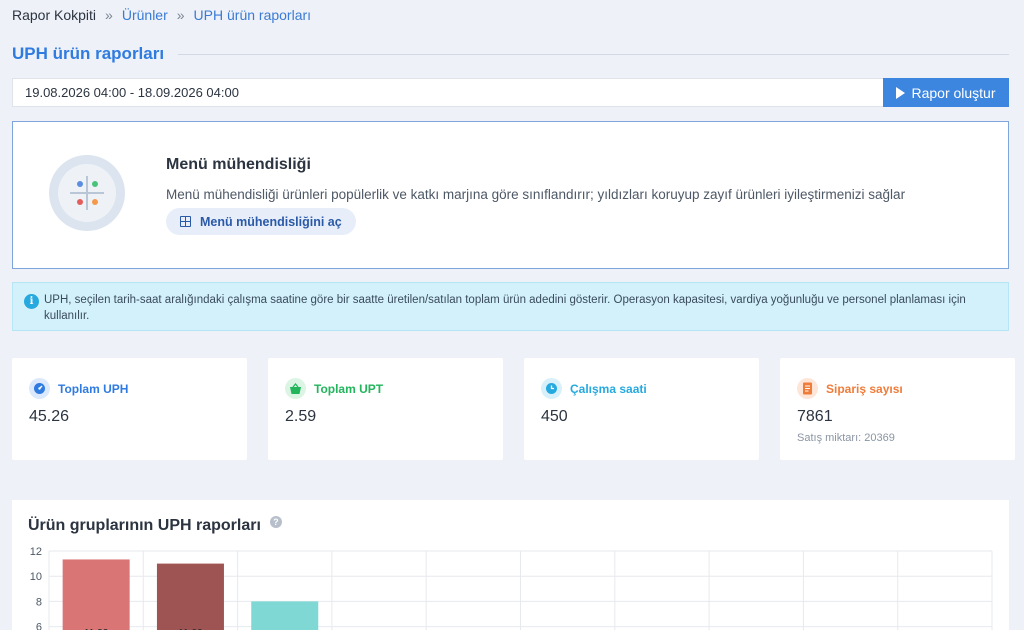 This screenshot has height=630, width=1024. I want to click on y-tick-label: 6, so click(39, 626).